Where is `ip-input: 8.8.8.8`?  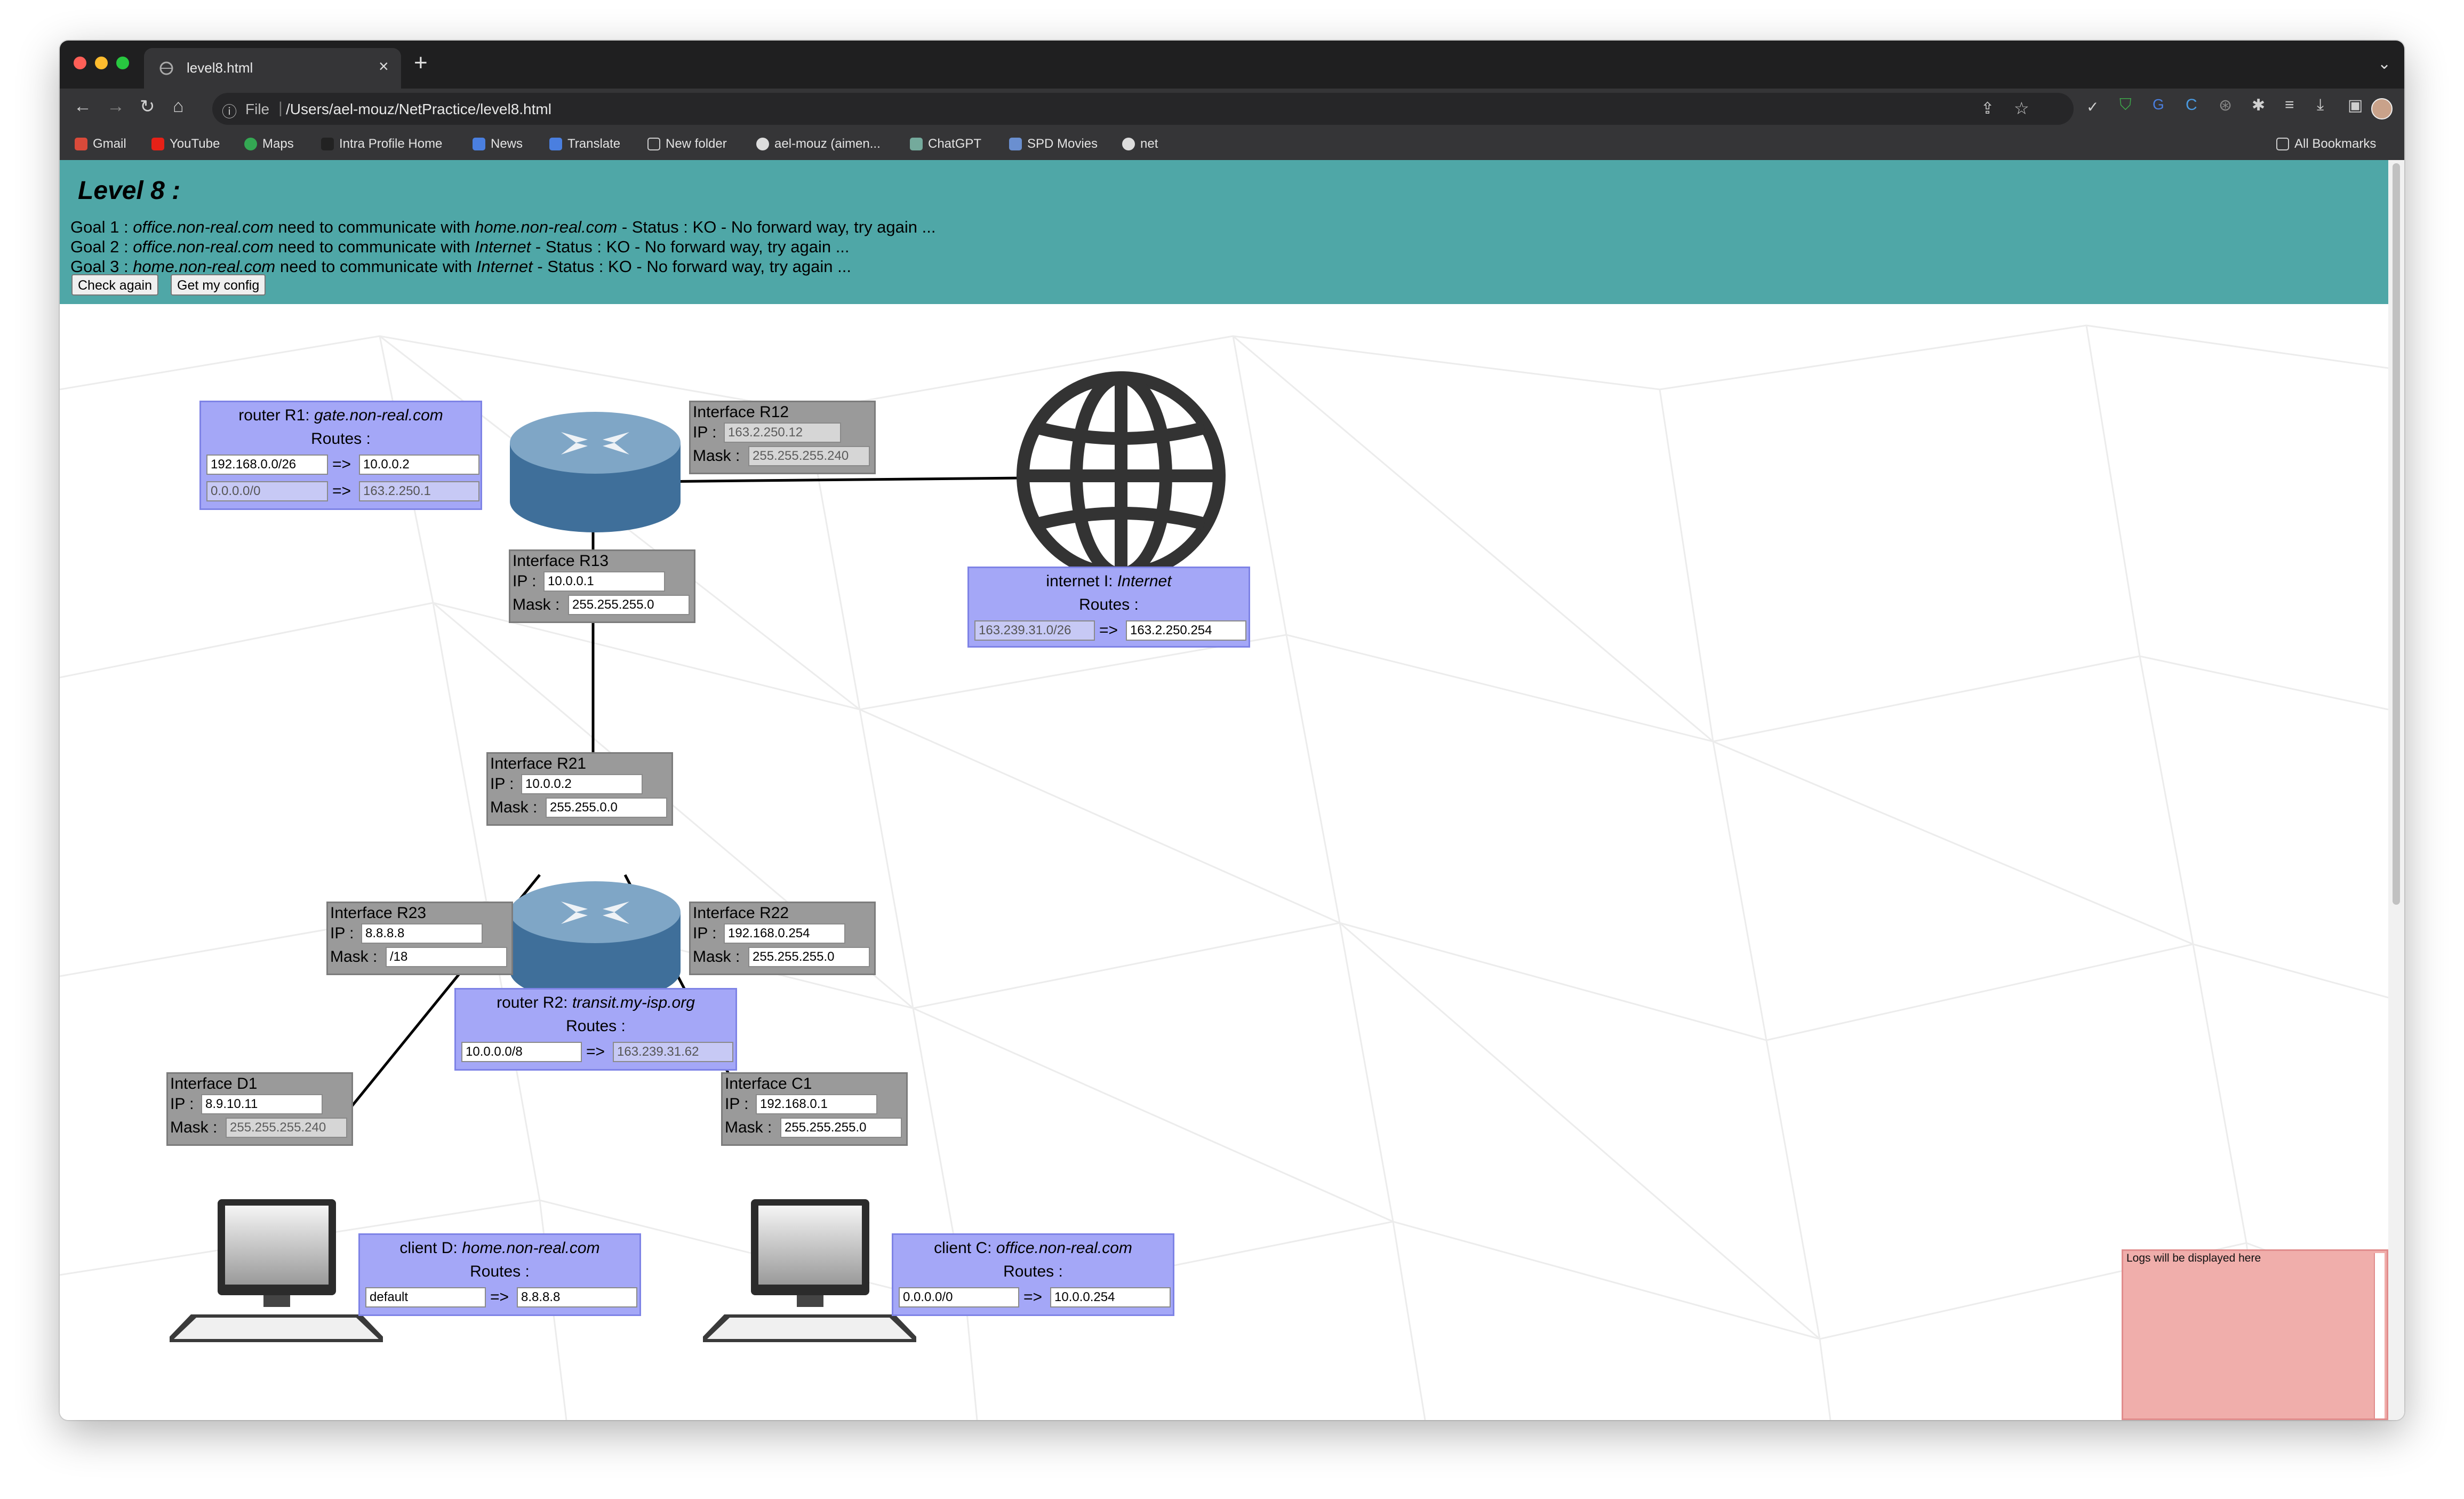 ip-input: 8.8.8.8 is located at coordinates (422, 933).